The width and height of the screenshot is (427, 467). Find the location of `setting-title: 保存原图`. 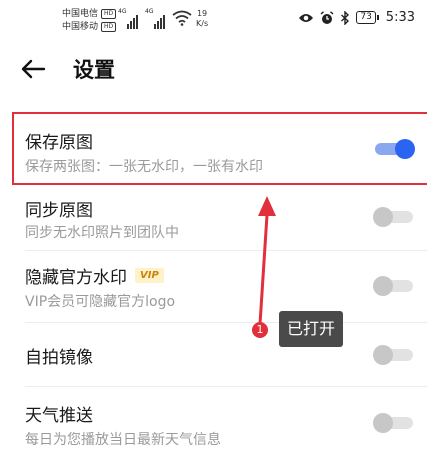

setting-title: 保存原图 is located at coordinates (59, 143).